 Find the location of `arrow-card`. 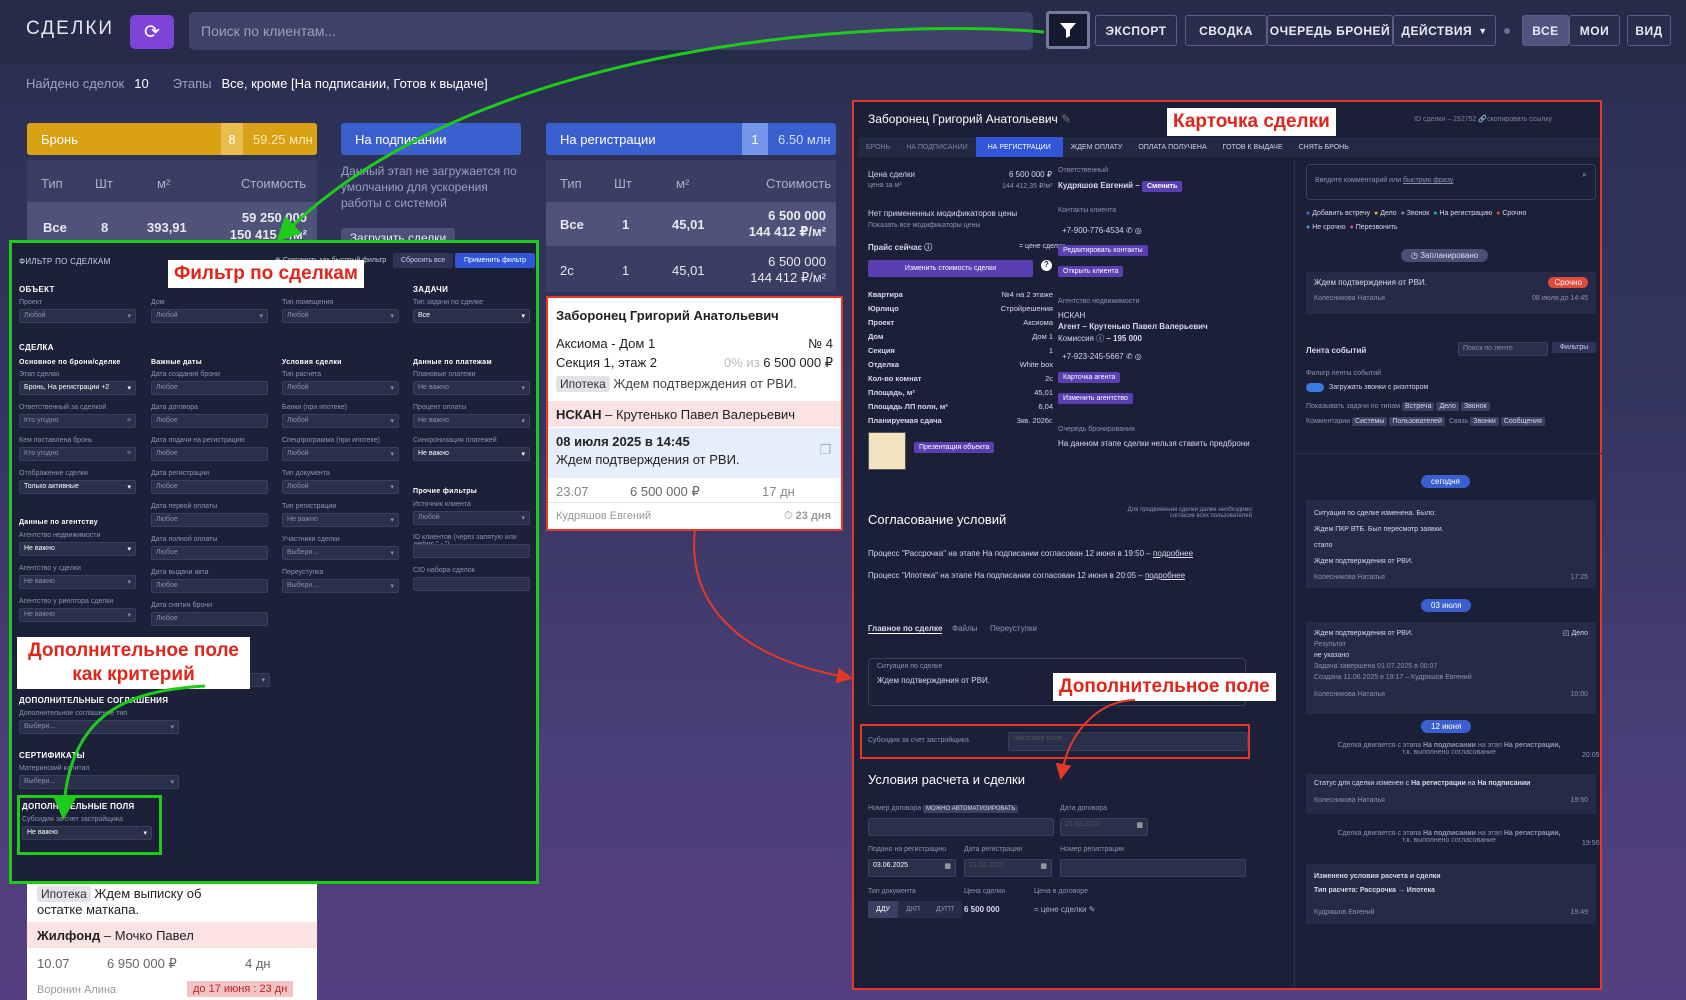

arrow-card is located at coordinates (773, 606).